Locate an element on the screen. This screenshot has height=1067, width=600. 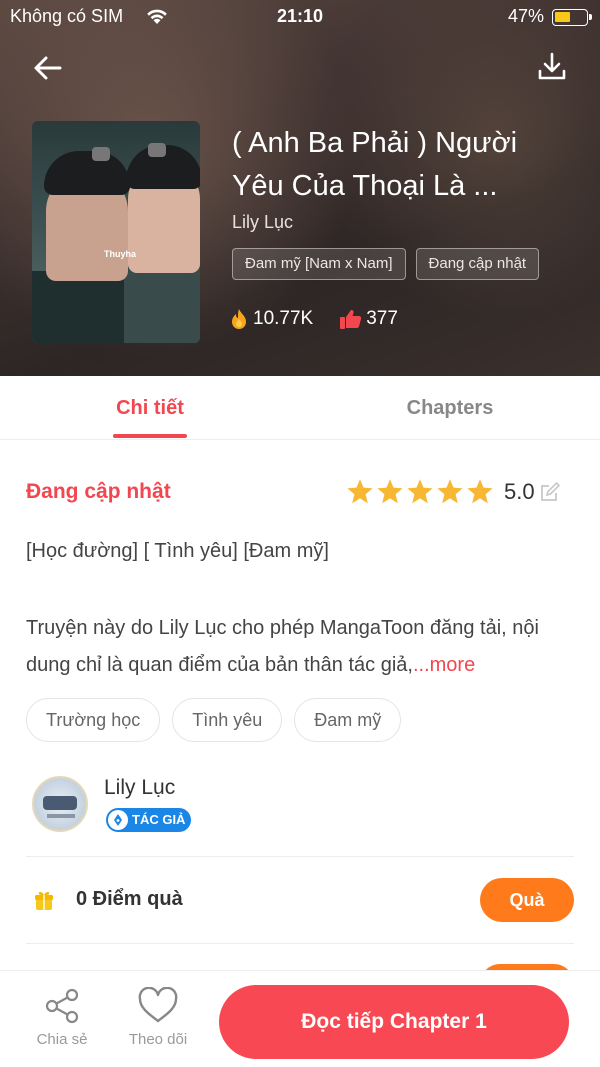
edit-rating-icon is located at coordinates (550, 492).